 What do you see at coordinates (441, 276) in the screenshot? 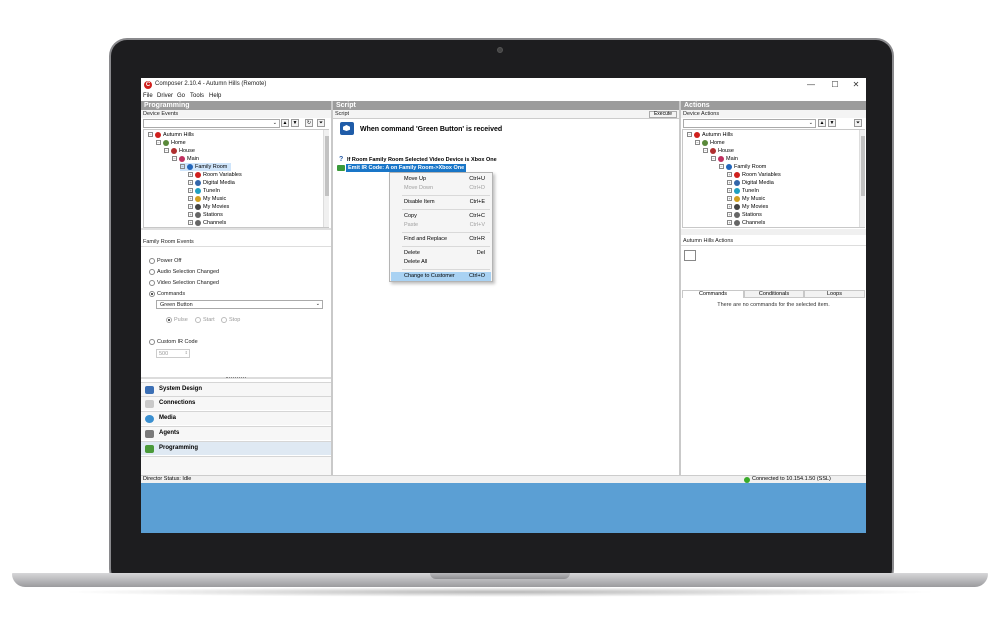
I see `context-menu-item: Change to Customer Ctrl+O` at bounding box center [441, 276].